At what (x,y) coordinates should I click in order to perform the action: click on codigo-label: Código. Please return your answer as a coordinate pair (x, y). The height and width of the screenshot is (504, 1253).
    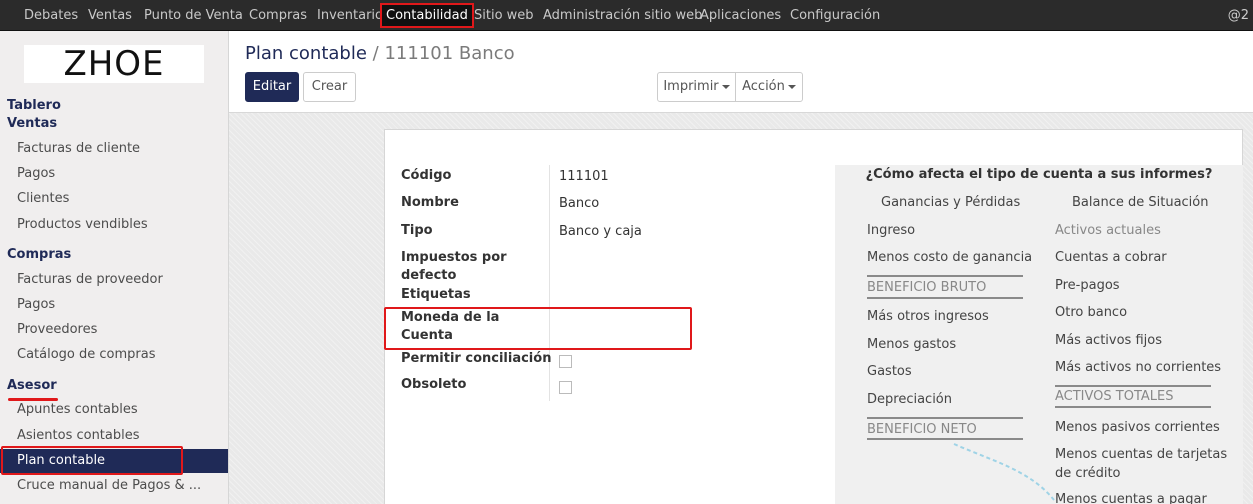
    Looking at the image, I should click on (426, 175).